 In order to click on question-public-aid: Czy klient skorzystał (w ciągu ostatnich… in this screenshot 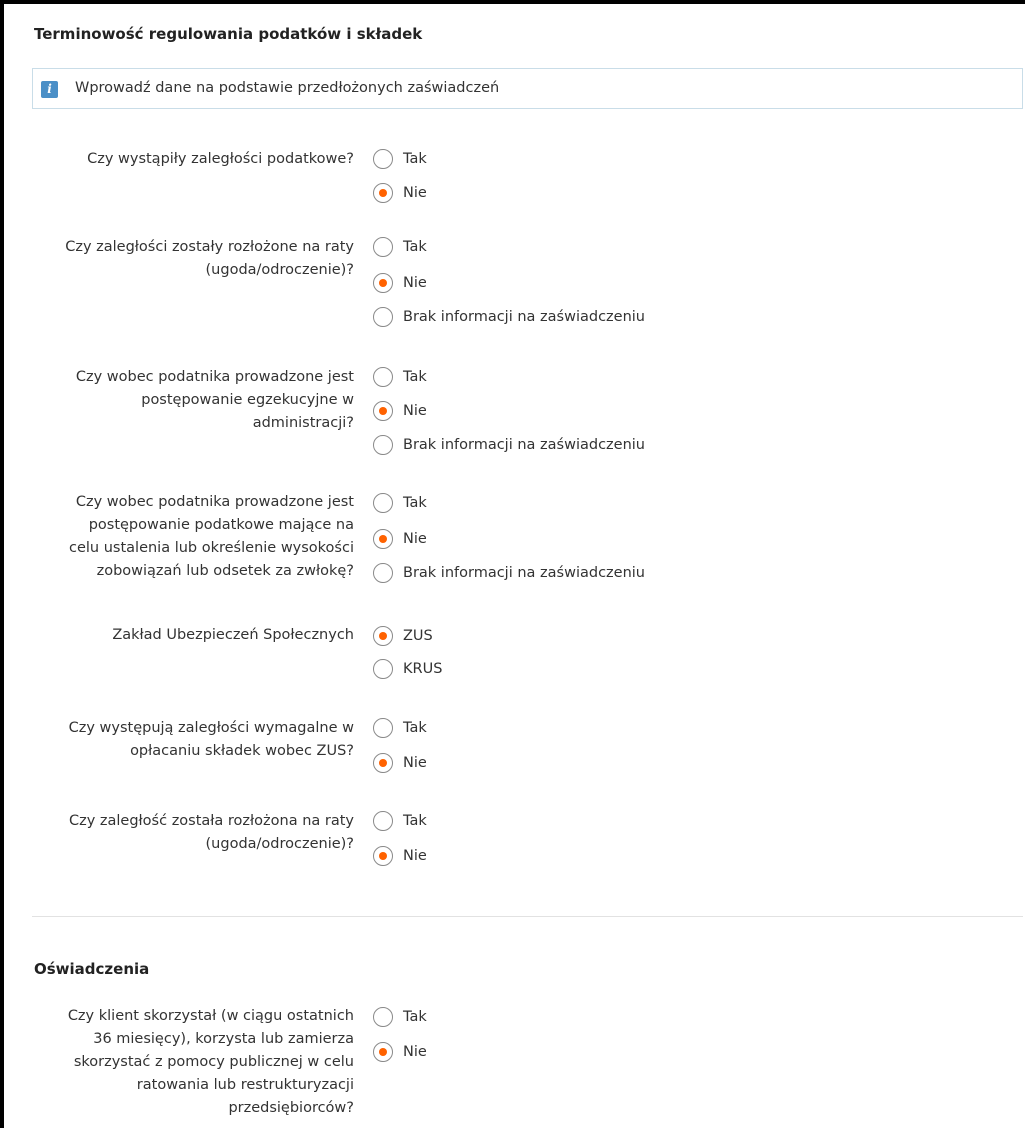, I will do `click(193, 1062)`.